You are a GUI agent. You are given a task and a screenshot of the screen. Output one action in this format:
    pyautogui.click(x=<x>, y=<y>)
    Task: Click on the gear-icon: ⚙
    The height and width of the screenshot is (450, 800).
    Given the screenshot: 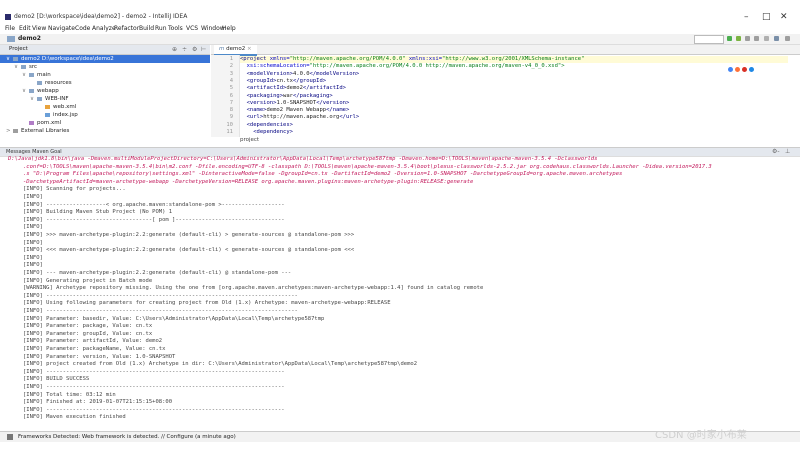 What is the action you would take?
    pyautogui.click(x=194, y=49)
    